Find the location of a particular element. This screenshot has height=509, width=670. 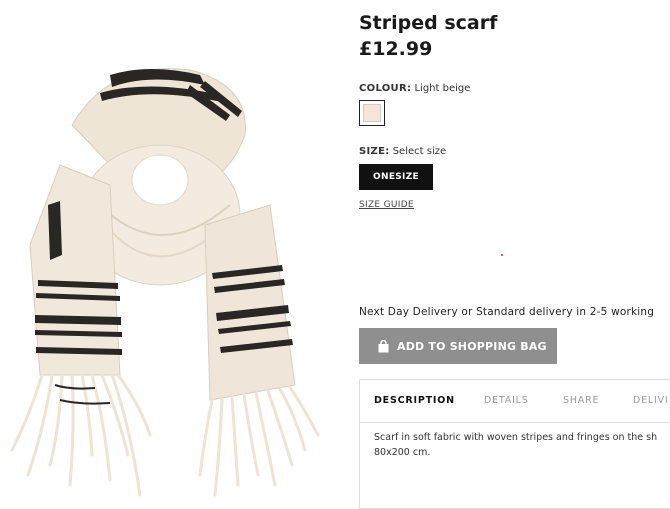

add-to-shopping-bag-button: ADD TO SHOPPING BAG is located at coordinates (458, 346).